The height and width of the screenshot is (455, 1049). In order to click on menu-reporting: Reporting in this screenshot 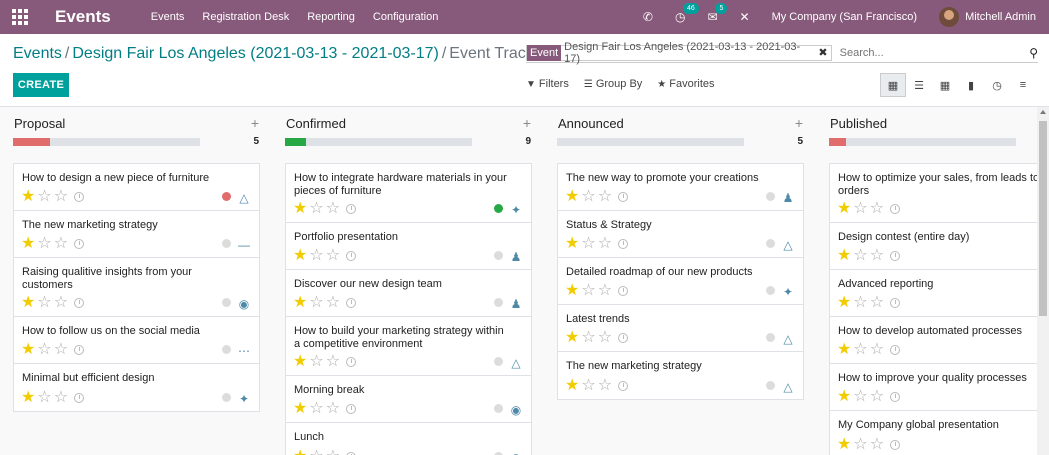, I will do `click(331, 17)`.